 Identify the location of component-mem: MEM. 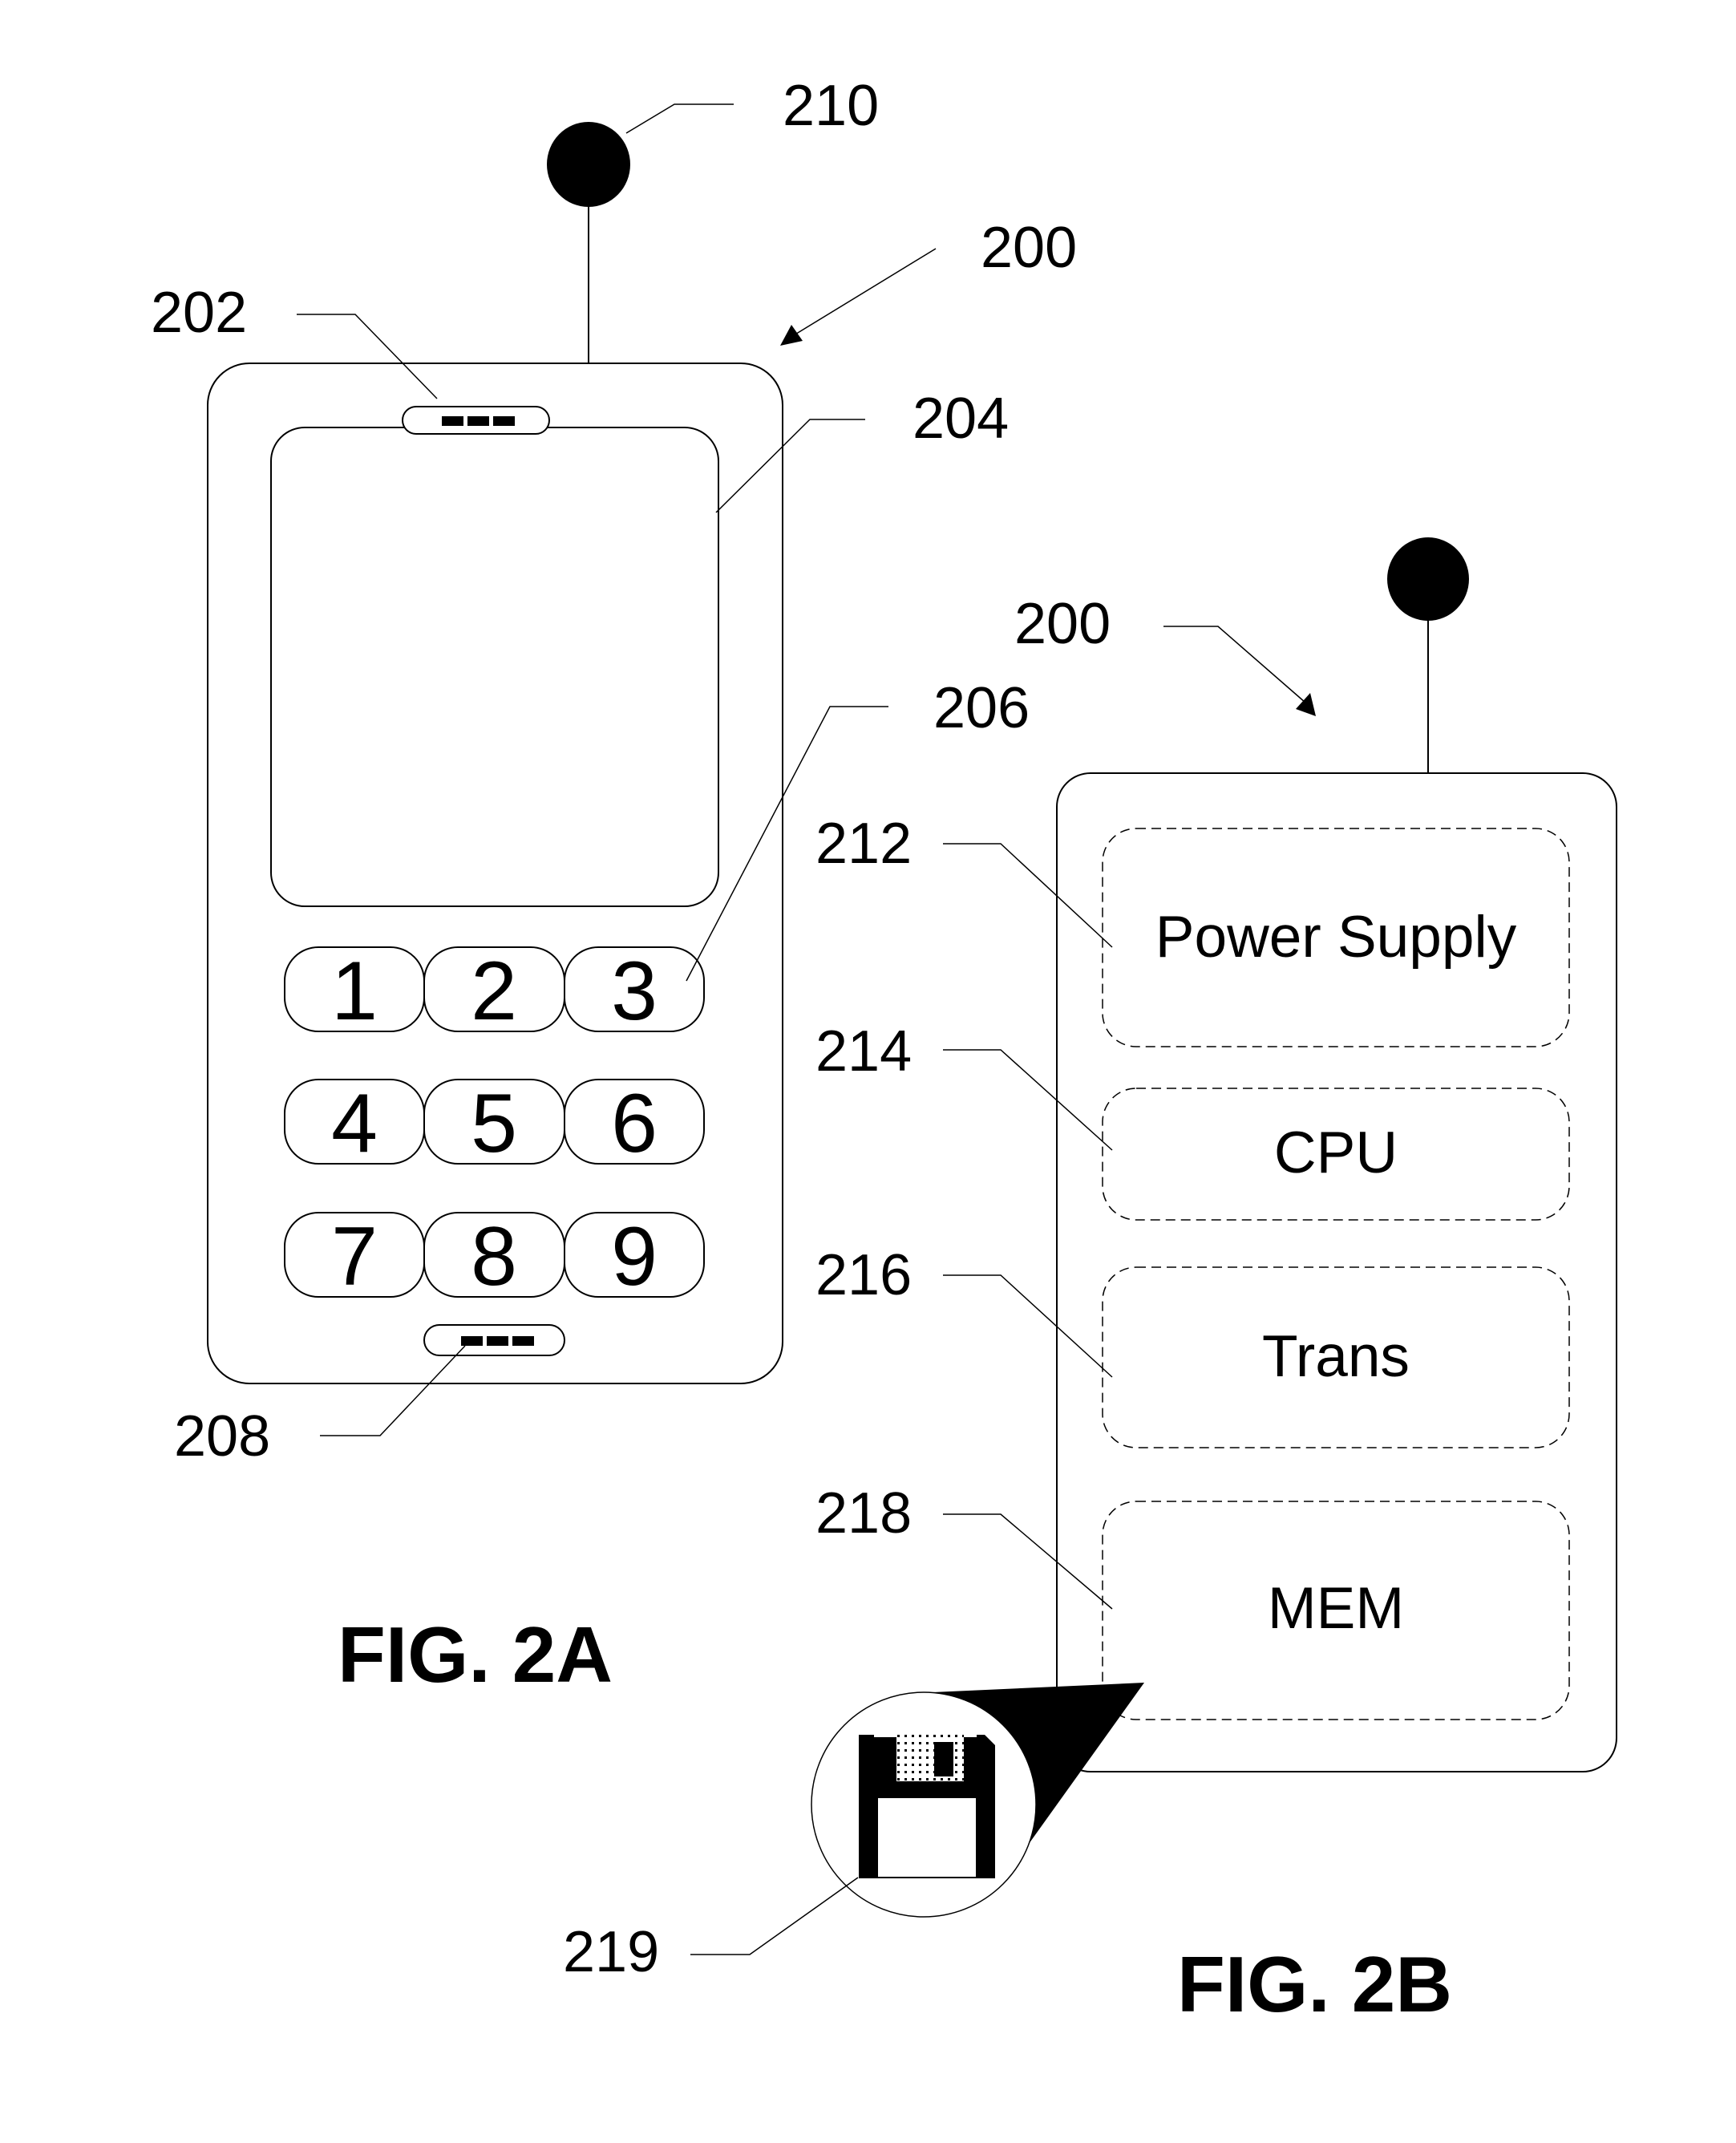
(1336, 1610).